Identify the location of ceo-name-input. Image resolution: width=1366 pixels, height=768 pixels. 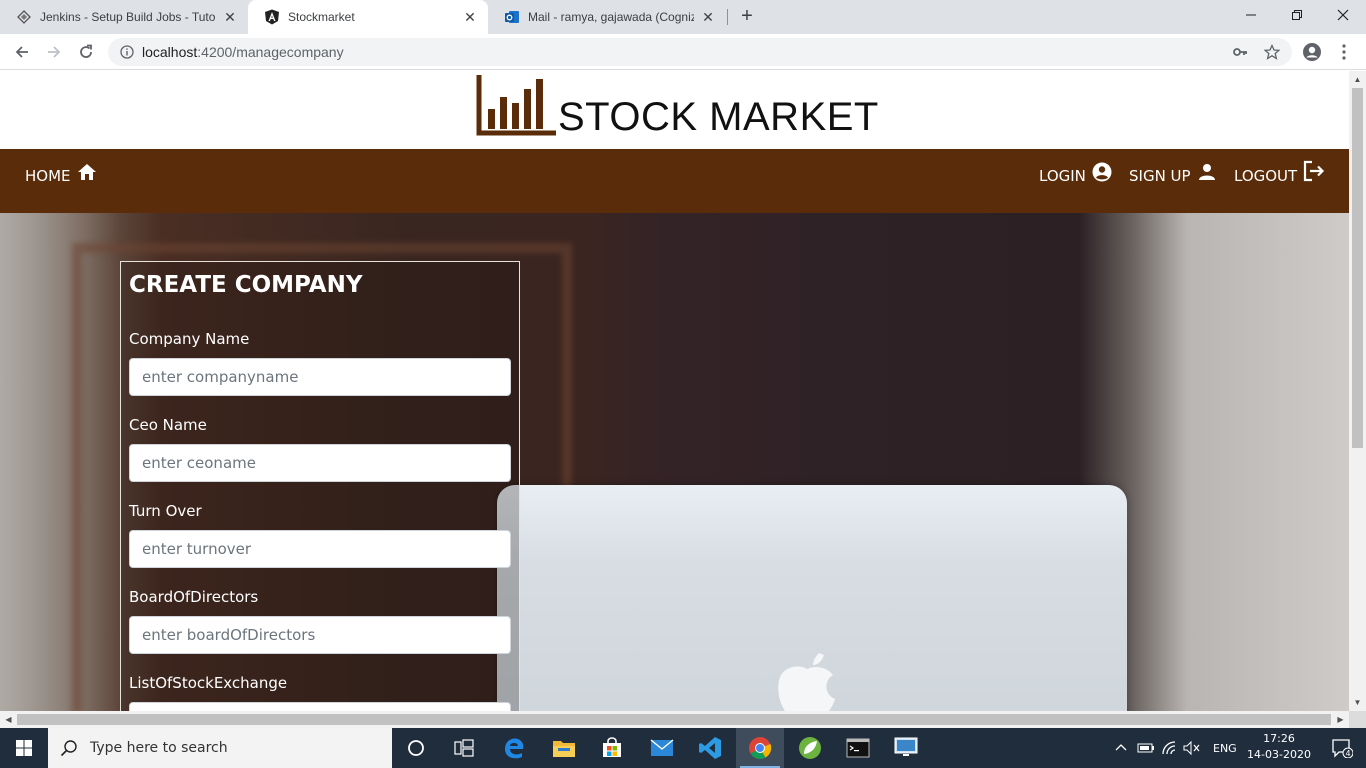
(320, 463).